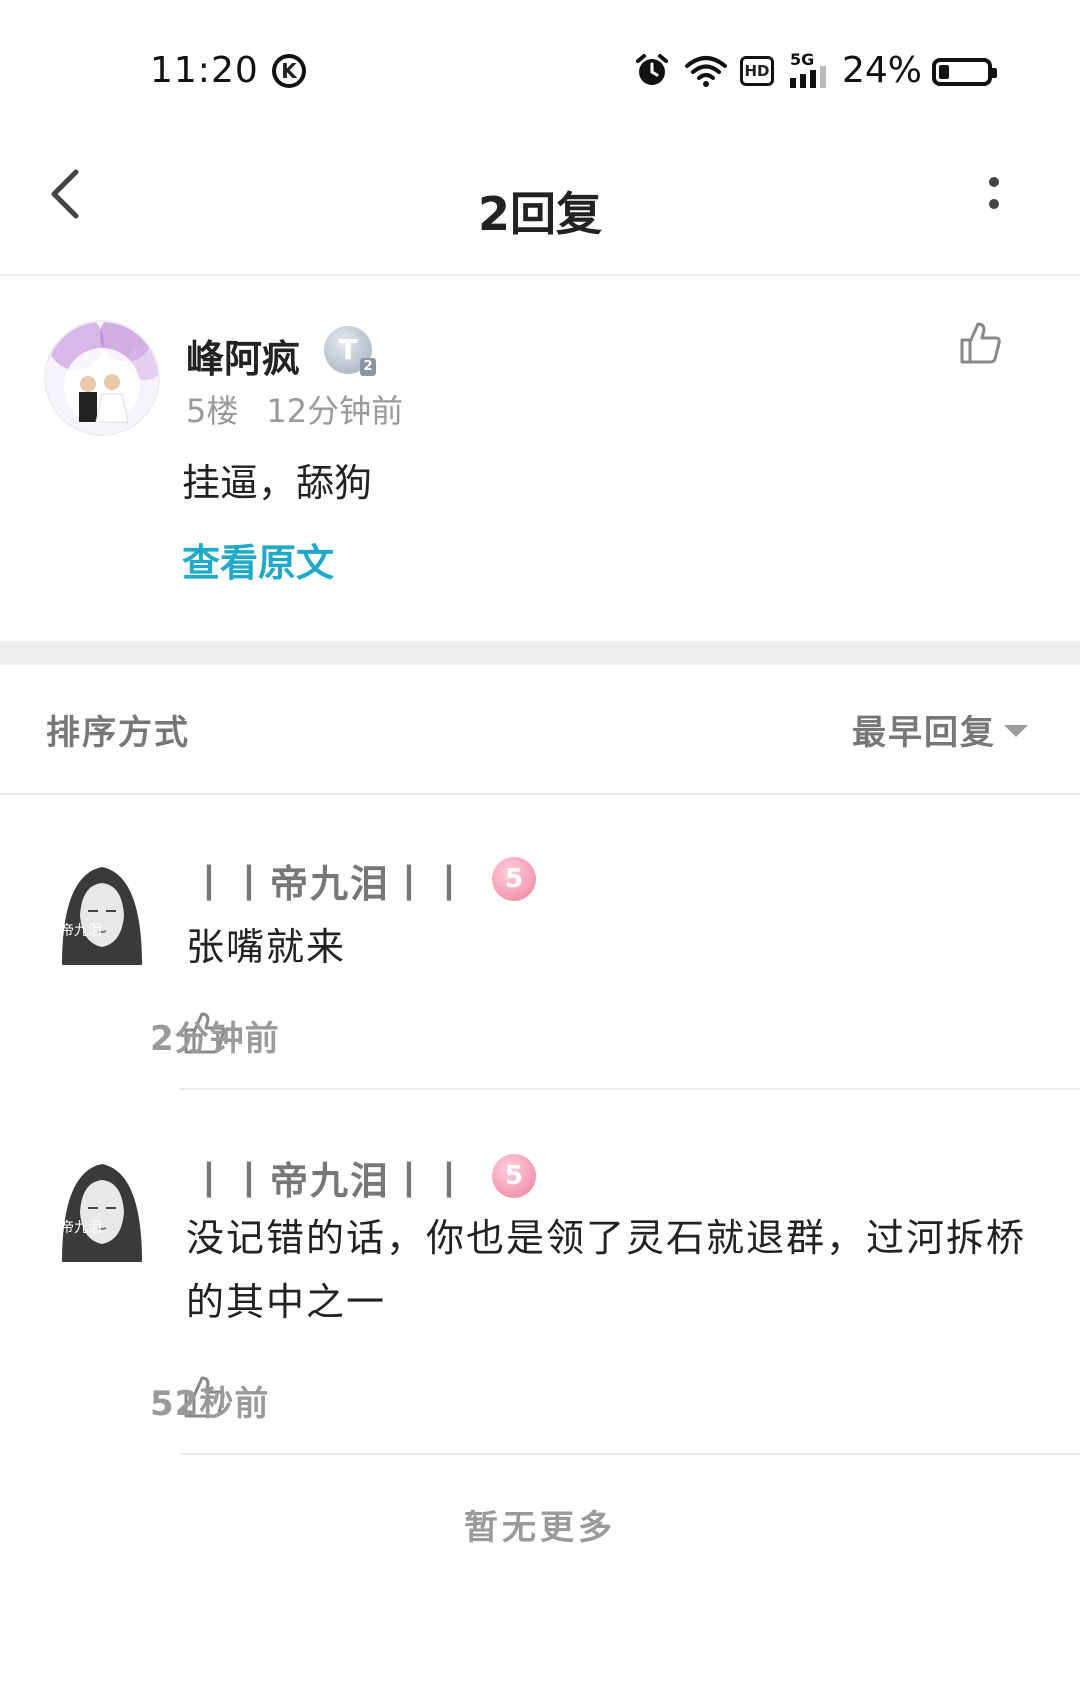  Describe the element at coordinates (882, 70) in the screenshot. I see `battery-percent: 24%` at that location.